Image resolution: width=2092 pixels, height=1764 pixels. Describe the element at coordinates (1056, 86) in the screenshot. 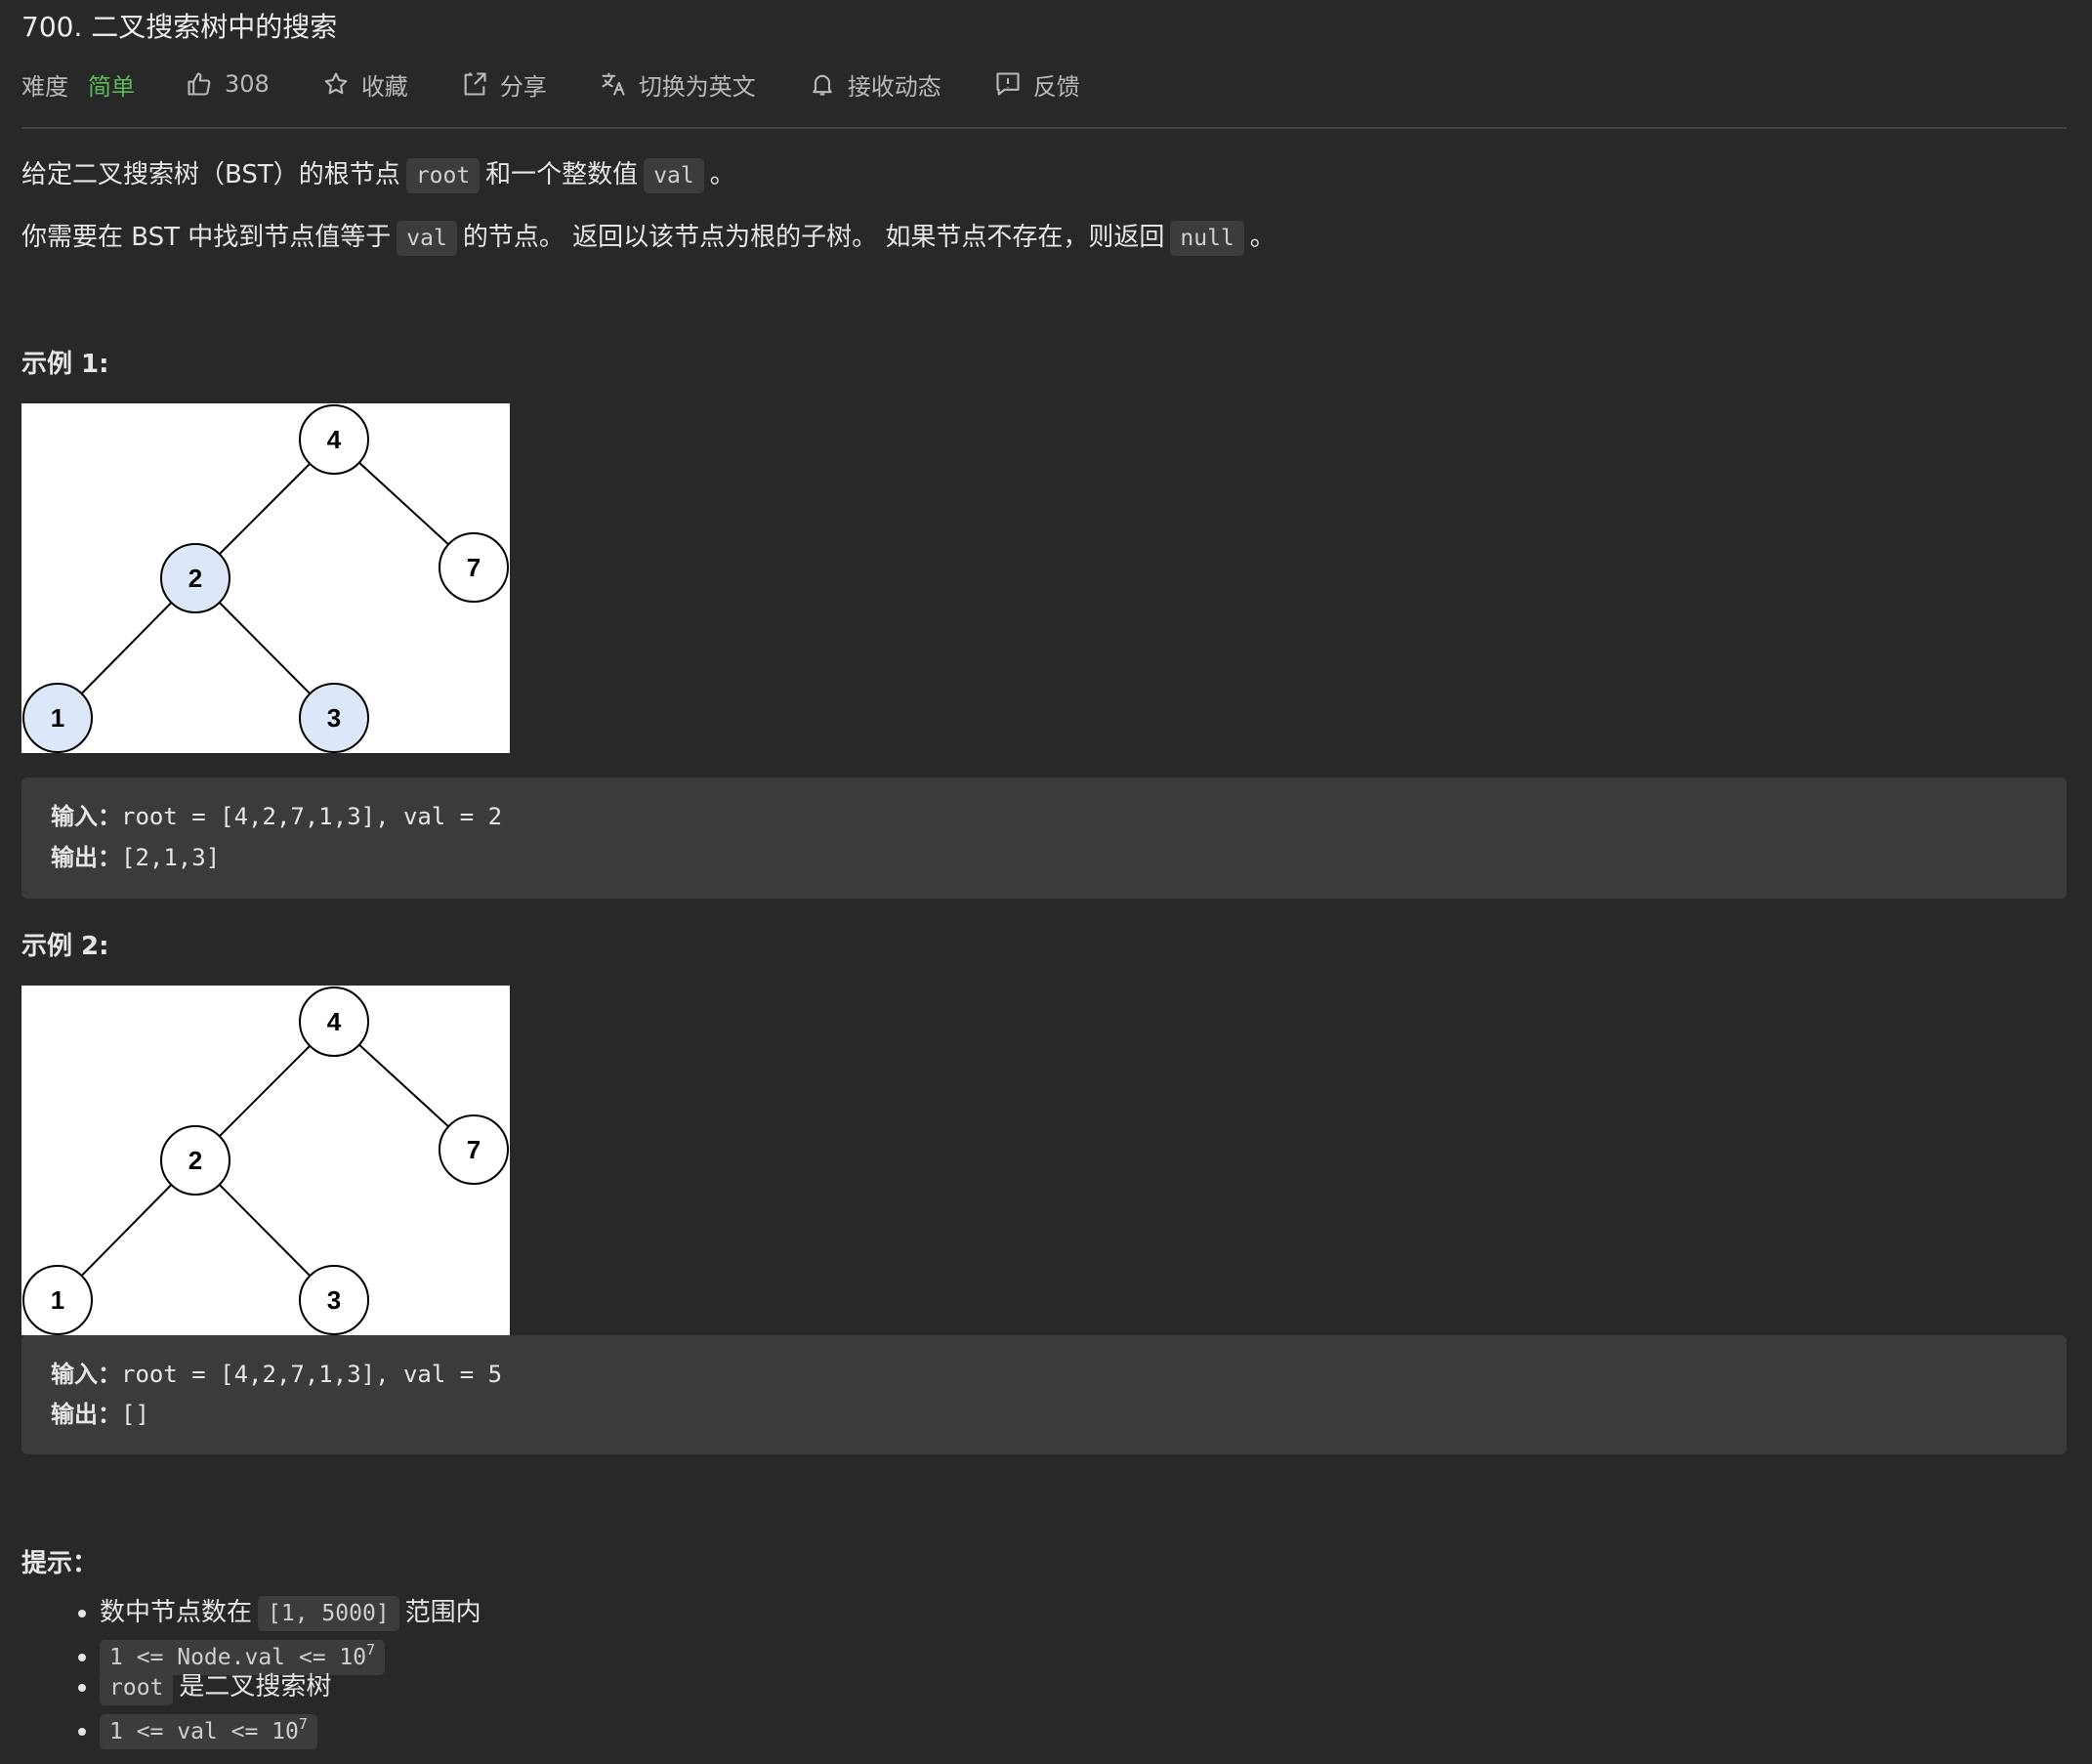

I see `feedback-label: 反馈` at that location.